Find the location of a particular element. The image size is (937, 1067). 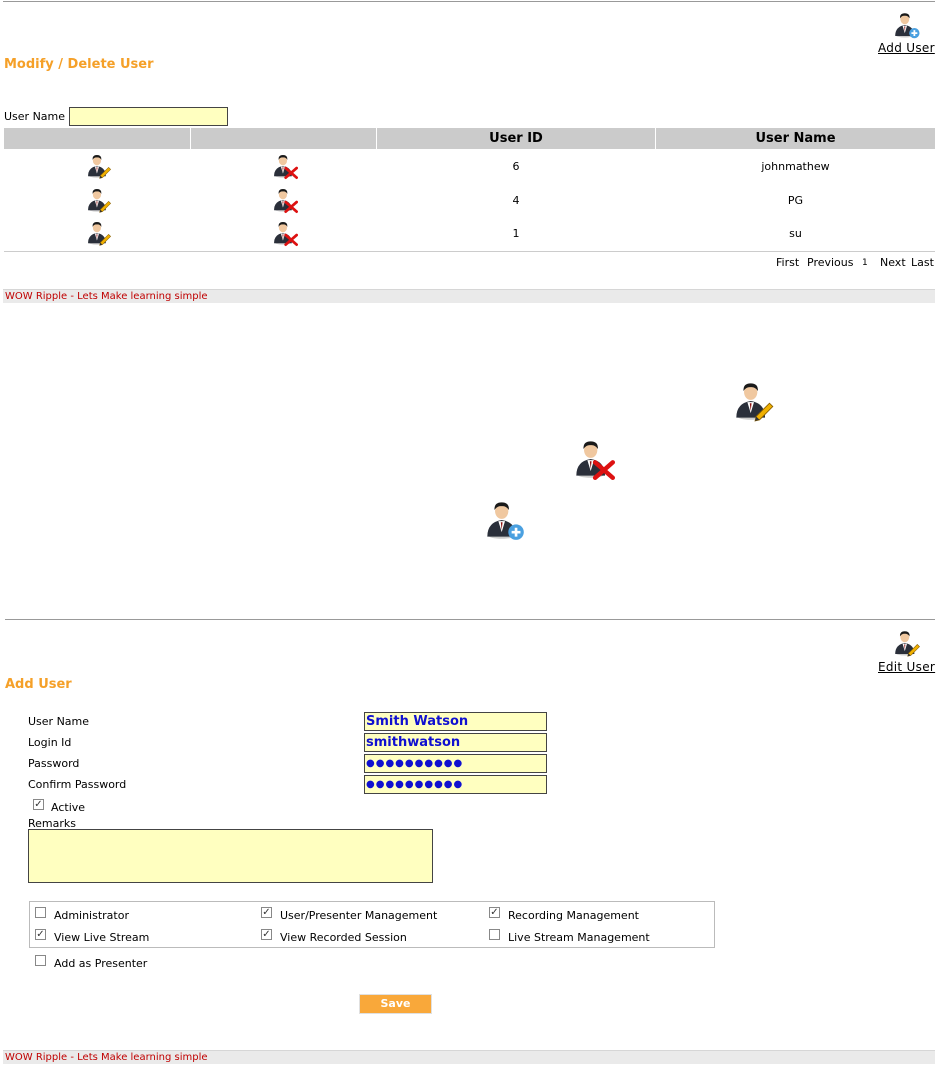

username-field: Smith Watson is located at coordinates (455, 721).